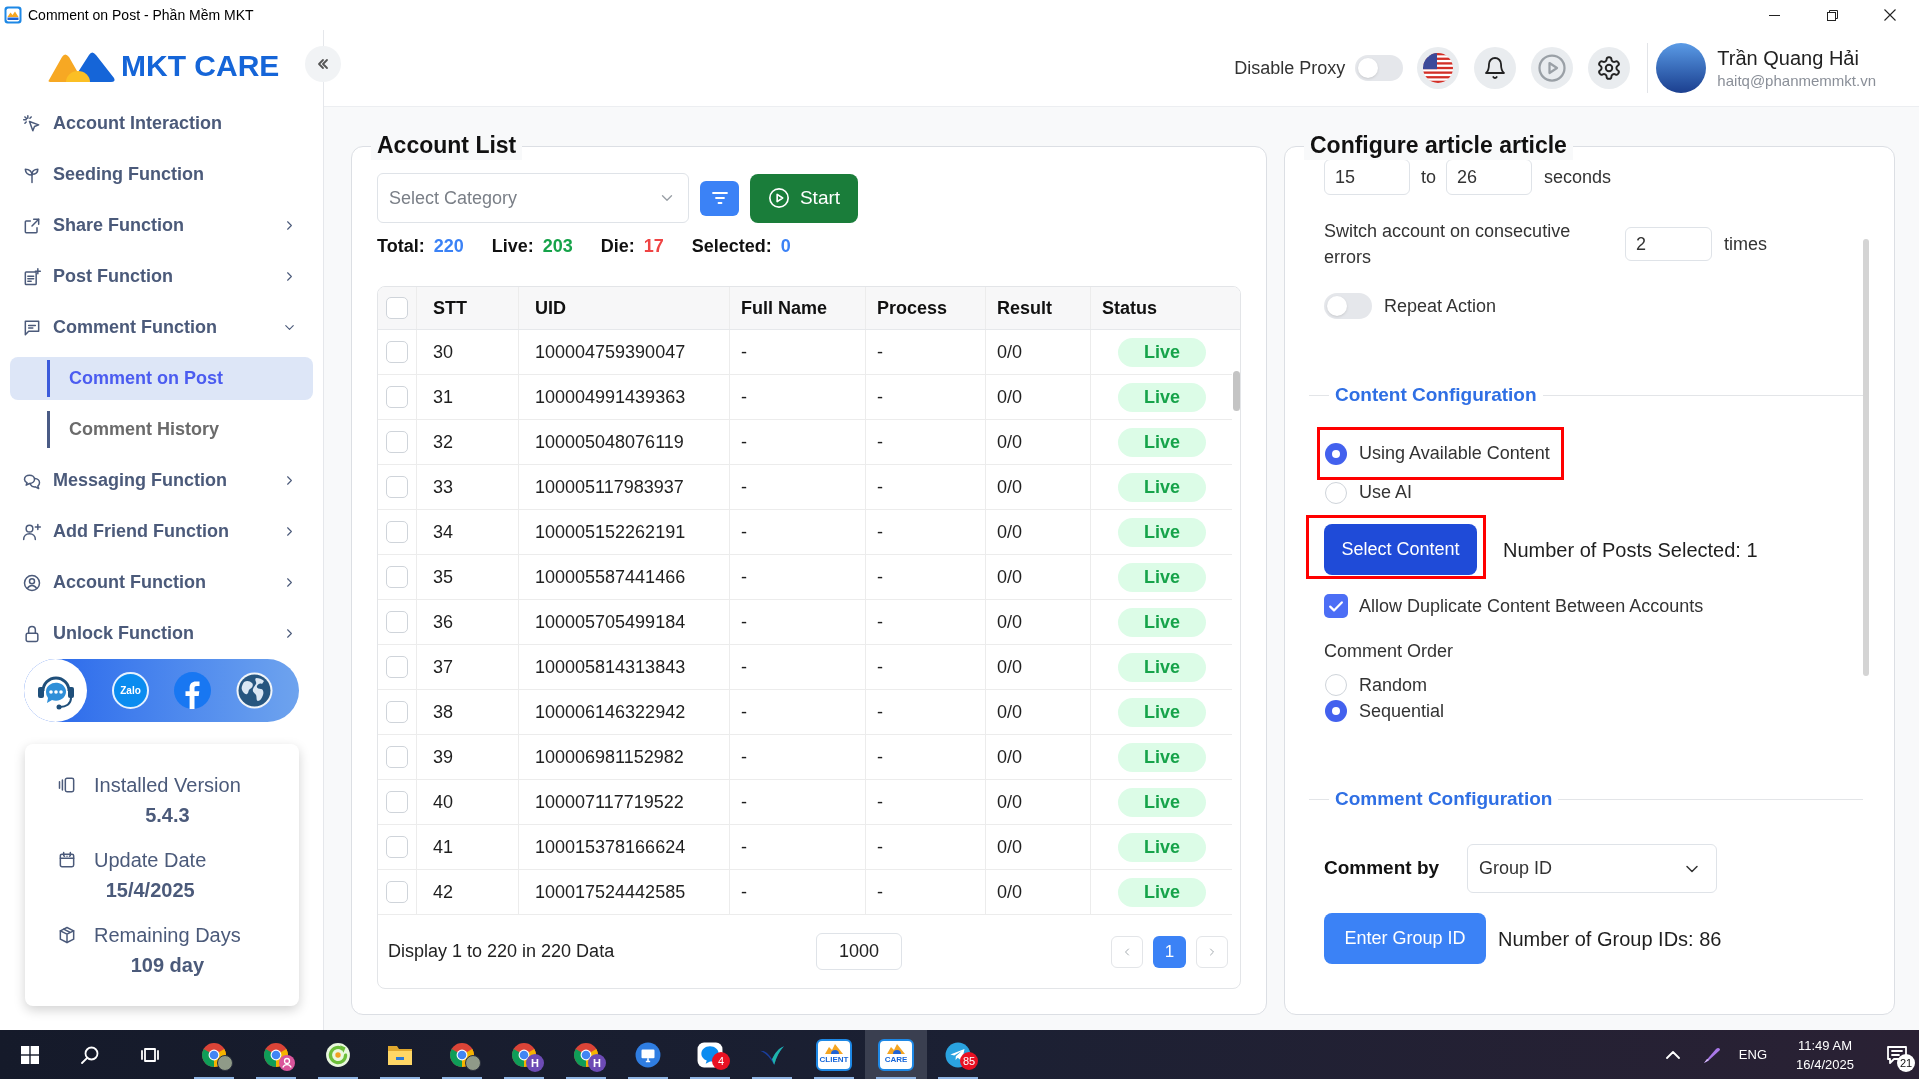 This screenshot has height=1079, width=1919. I want to click on table-cell: 35, so click(468, 577).